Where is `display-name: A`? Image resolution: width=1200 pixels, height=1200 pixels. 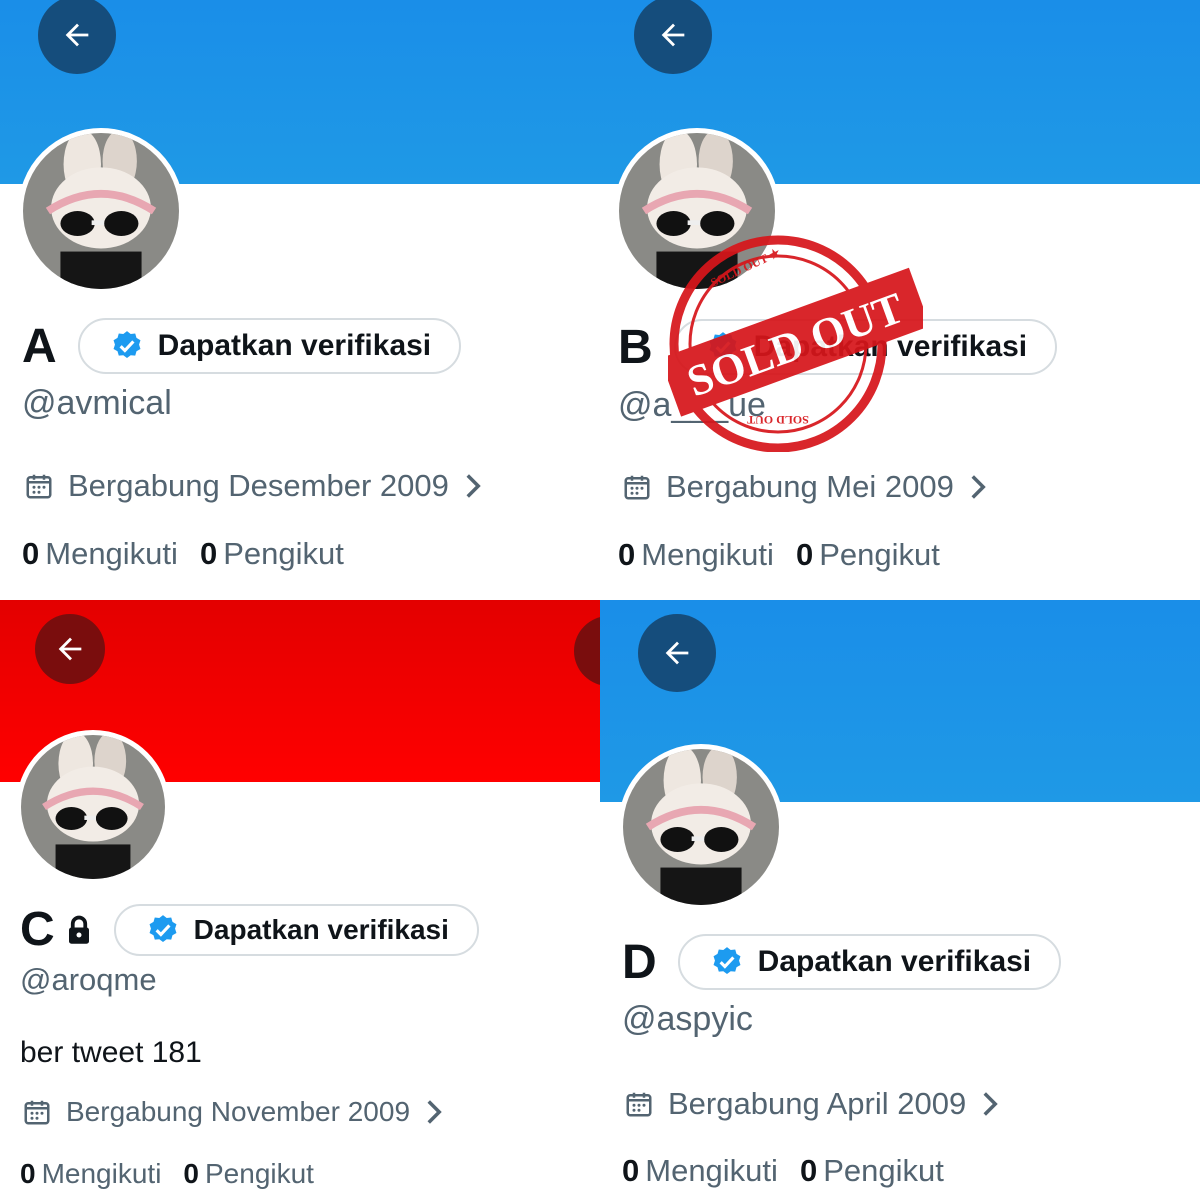
display-name: A is located at coordinates (39, 346).